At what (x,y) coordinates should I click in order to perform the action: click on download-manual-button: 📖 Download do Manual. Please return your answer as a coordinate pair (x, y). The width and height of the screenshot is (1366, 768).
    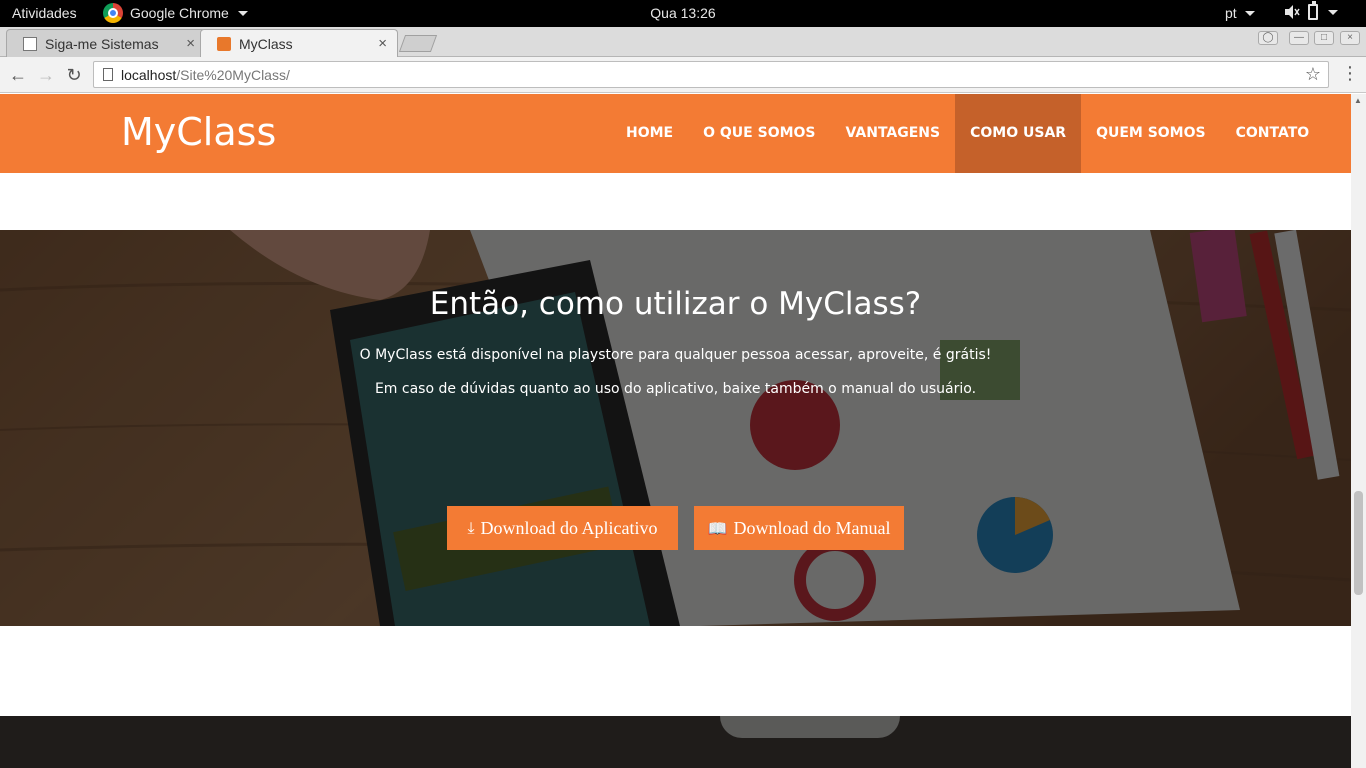
    Looking at the image, I should click on (799, 528).